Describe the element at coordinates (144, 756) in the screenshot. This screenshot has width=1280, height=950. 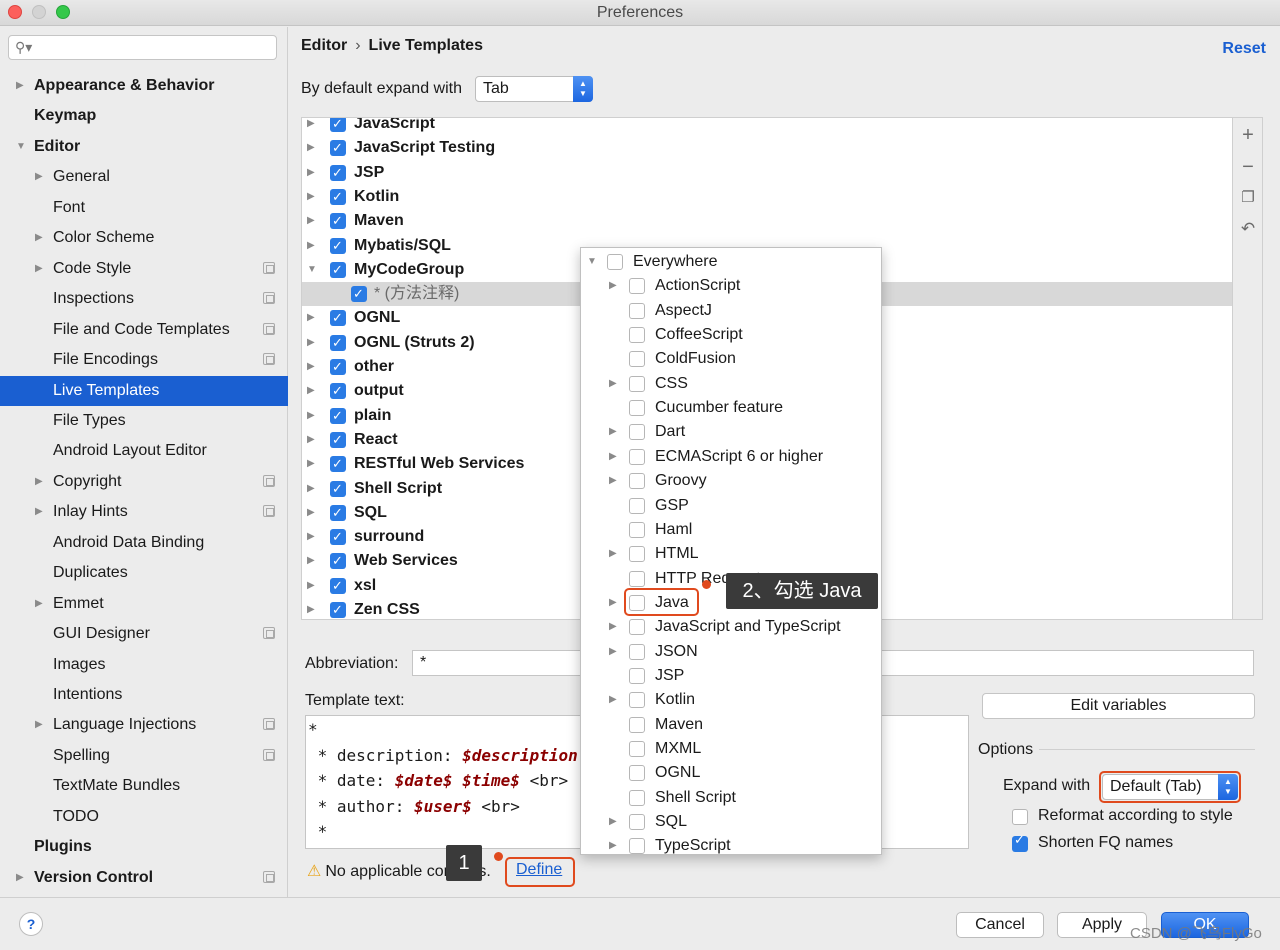
I see `sidebar-item-spelling: Spelling` at that location.